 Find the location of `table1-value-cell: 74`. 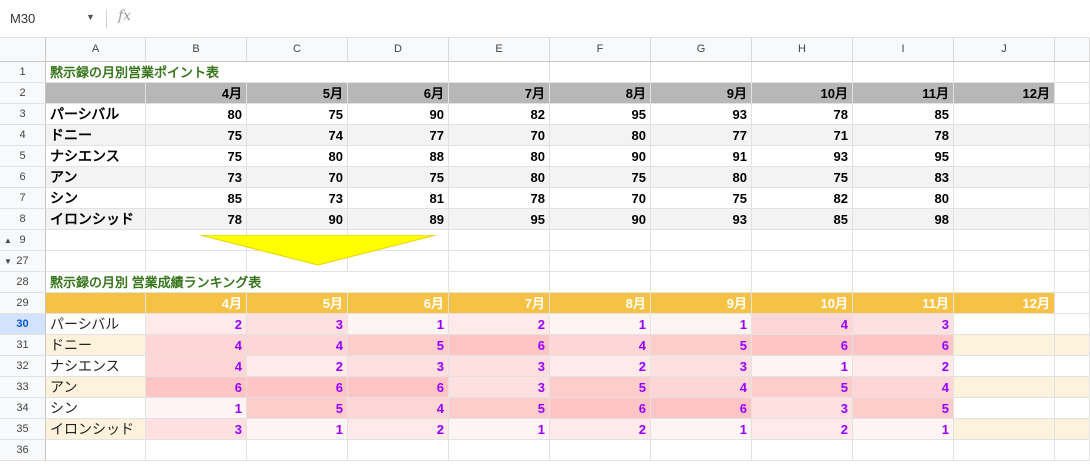

table1-value-cell: 74 is located at coordinates (297, 135).